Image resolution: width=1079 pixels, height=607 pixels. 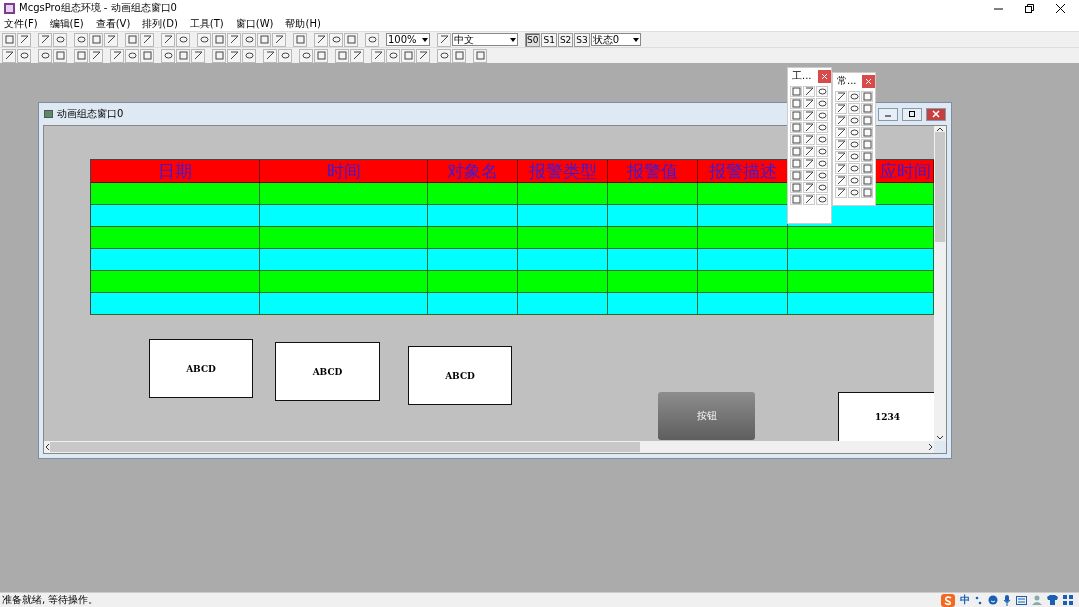 I want to click on scroll-right-icon, so click(x=931, y=447).